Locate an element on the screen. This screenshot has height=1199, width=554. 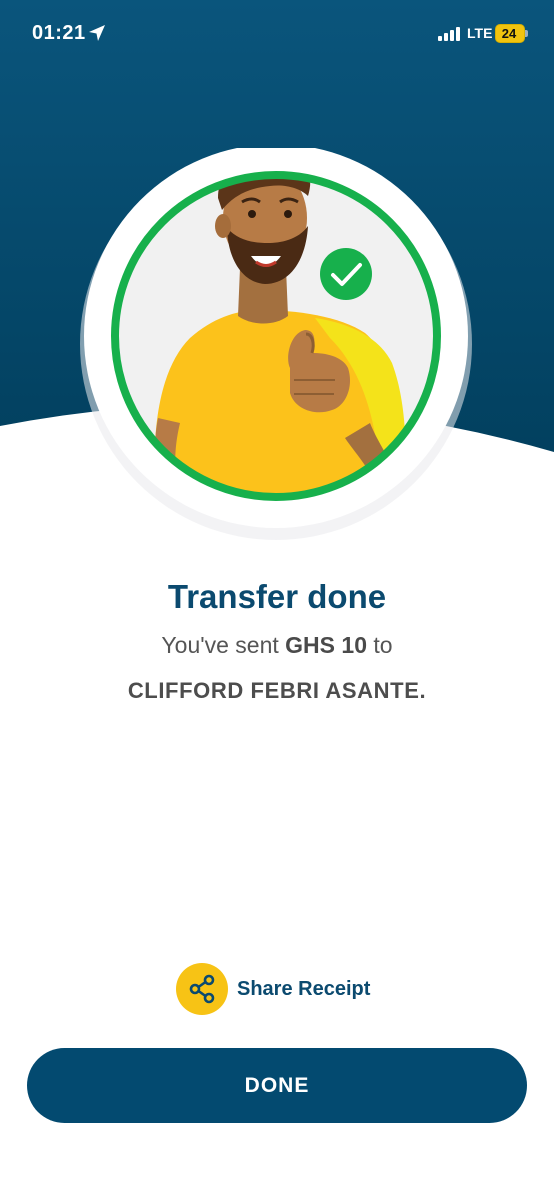
done-button: DONE is located at coordinates (277, 1085).